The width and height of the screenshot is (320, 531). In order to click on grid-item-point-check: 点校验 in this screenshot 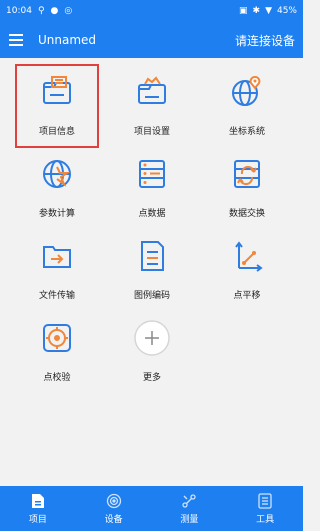, I will do `click(57, 348)`.